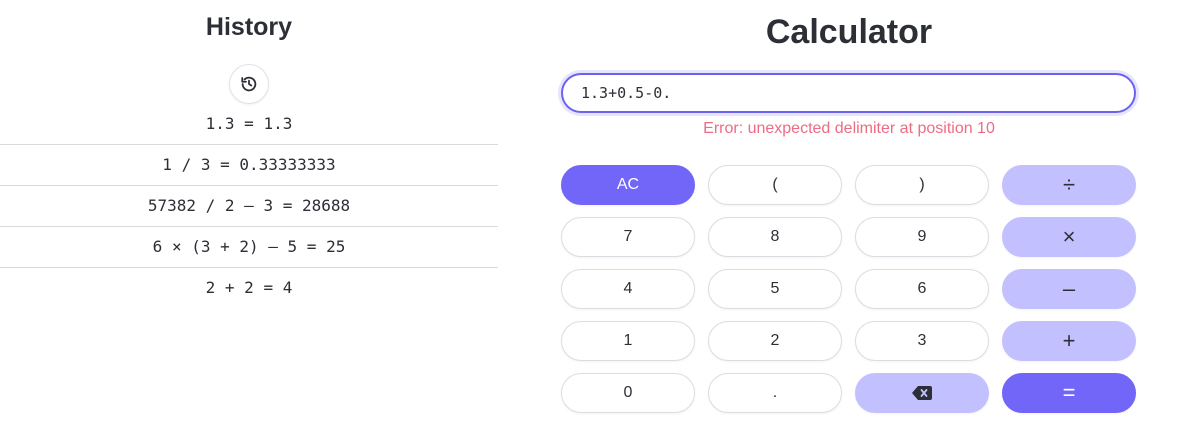 The width and height of the screenshot is (1180, 442). I want to click on digit-0-button: 0, so click(628, 393).